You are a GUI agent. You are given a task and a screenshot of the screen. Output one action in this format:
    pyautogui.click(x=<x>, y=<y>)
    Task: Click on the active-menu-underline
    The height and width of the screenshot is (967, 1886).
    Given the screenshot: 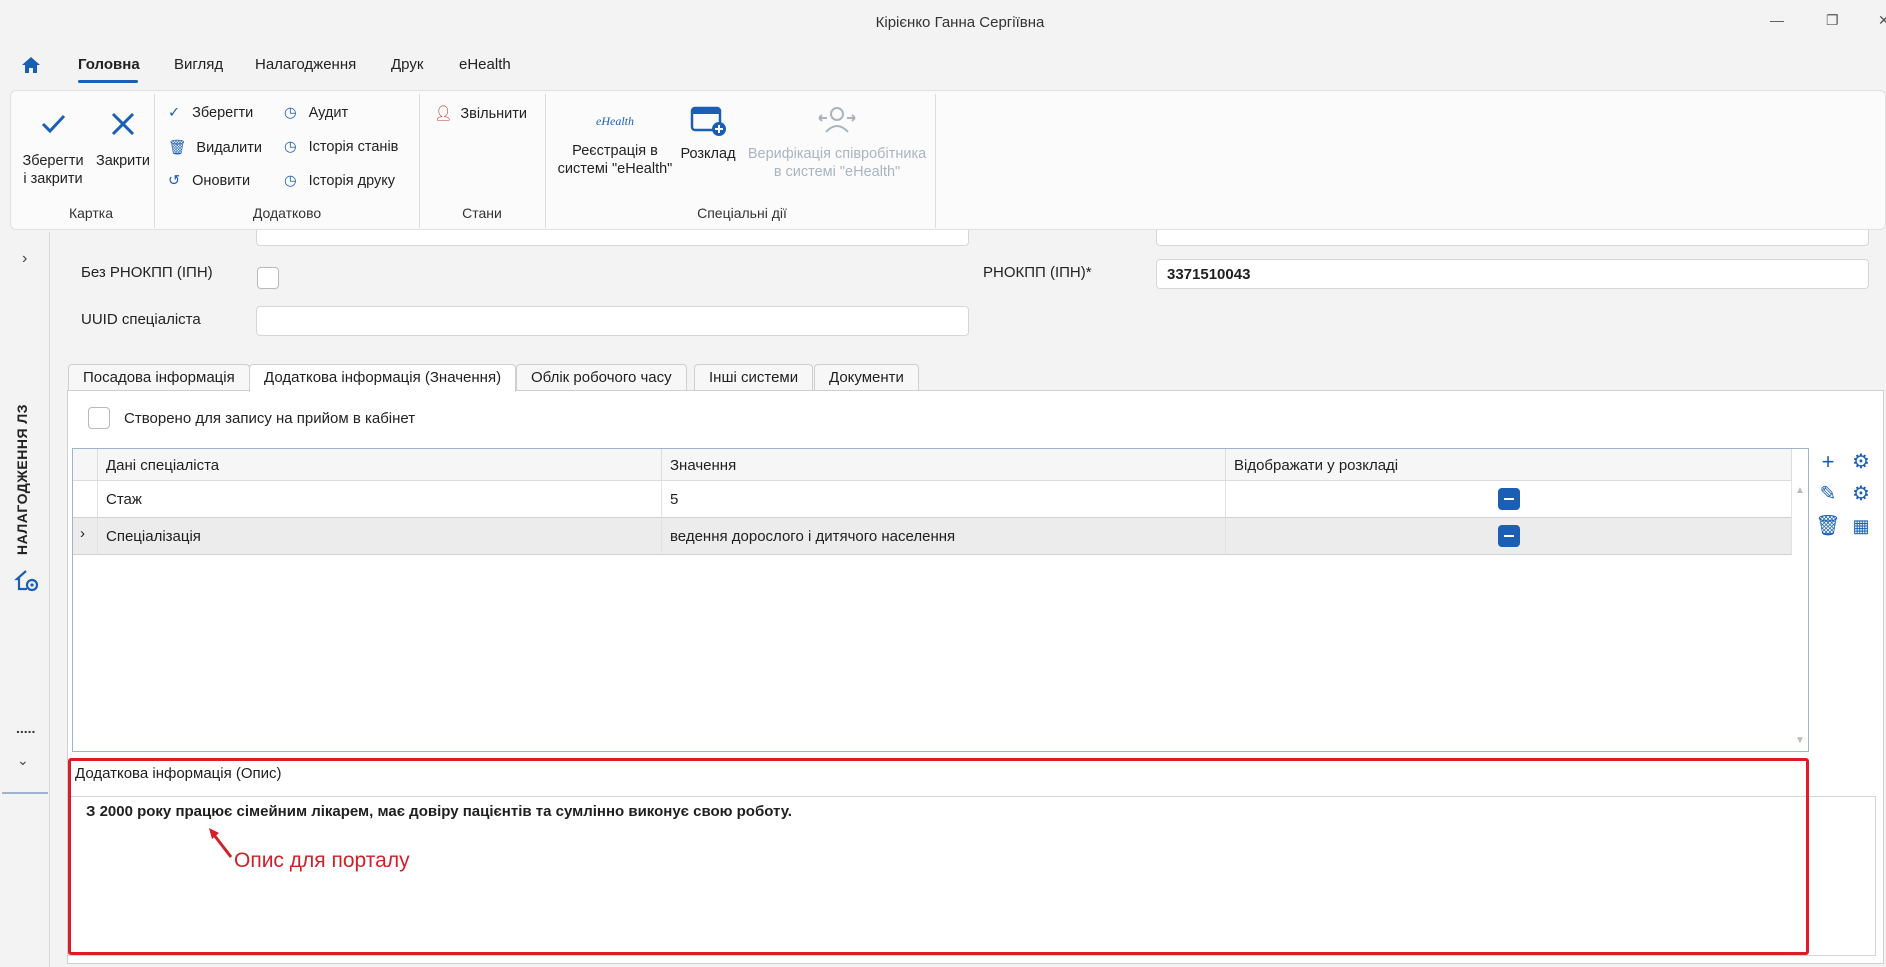 What is the action you would take?
    pyautogui.click(x=108, y=81)
    